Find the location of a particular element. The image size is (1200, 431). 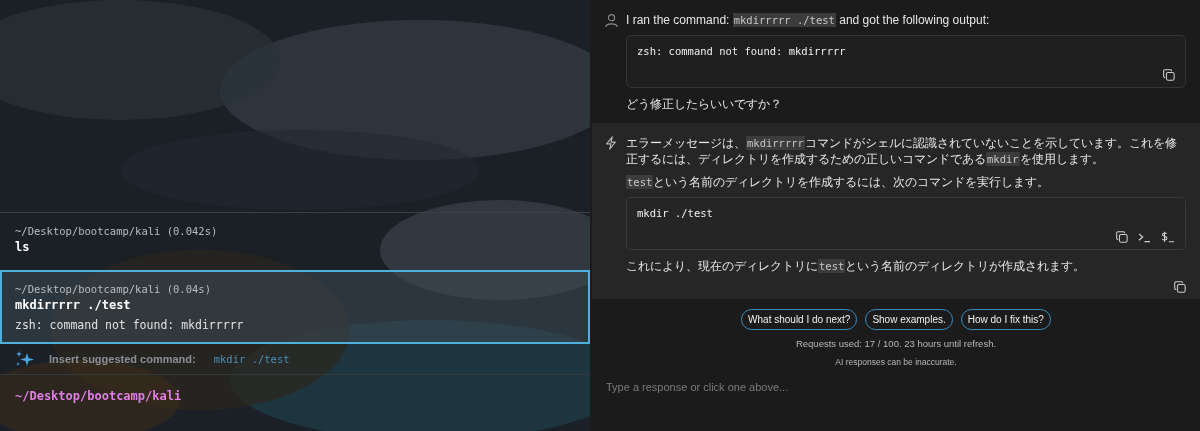

message-text: これにより、現在のディレクトリにtest という名前のディレクトリが作成されます。 is located at coordinates (856, 266).